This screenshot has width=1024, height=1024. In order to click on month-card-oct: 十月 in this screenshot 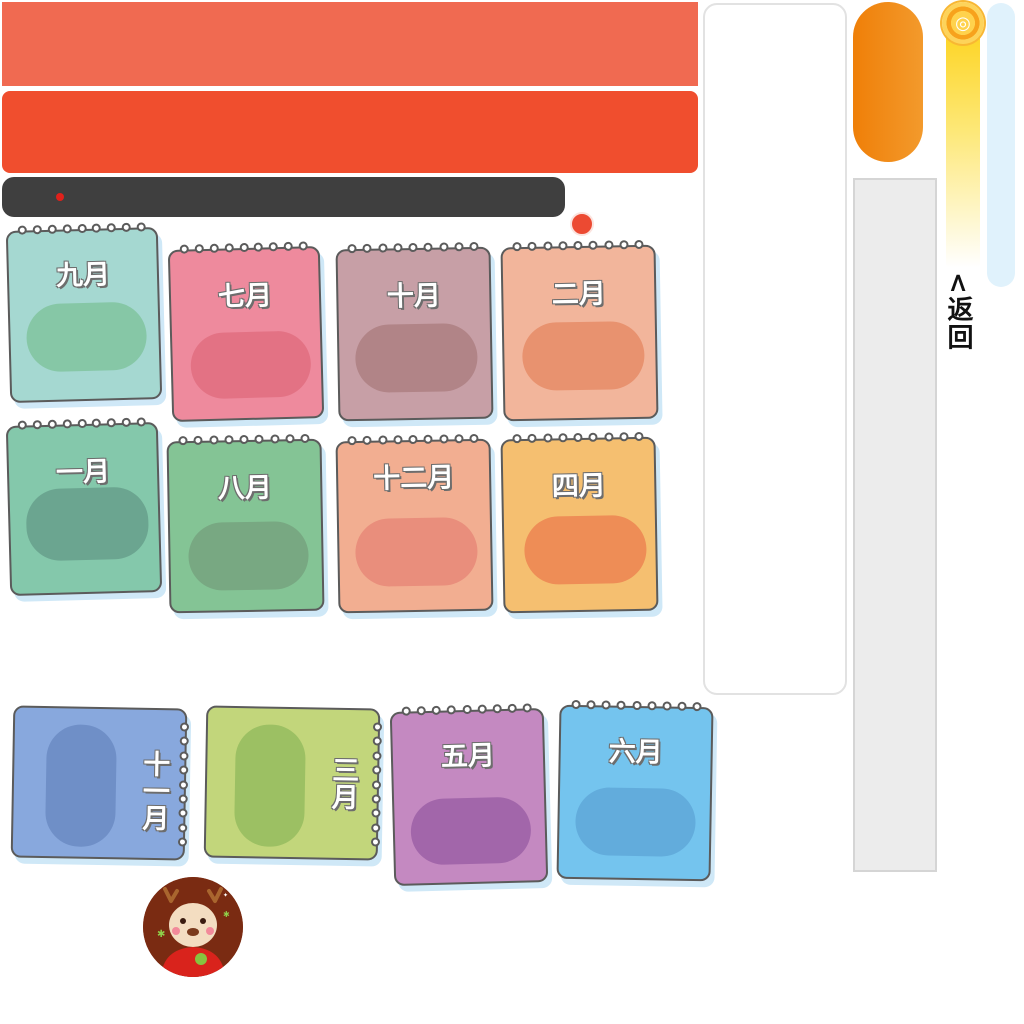, I will do `click(414, 331)`.